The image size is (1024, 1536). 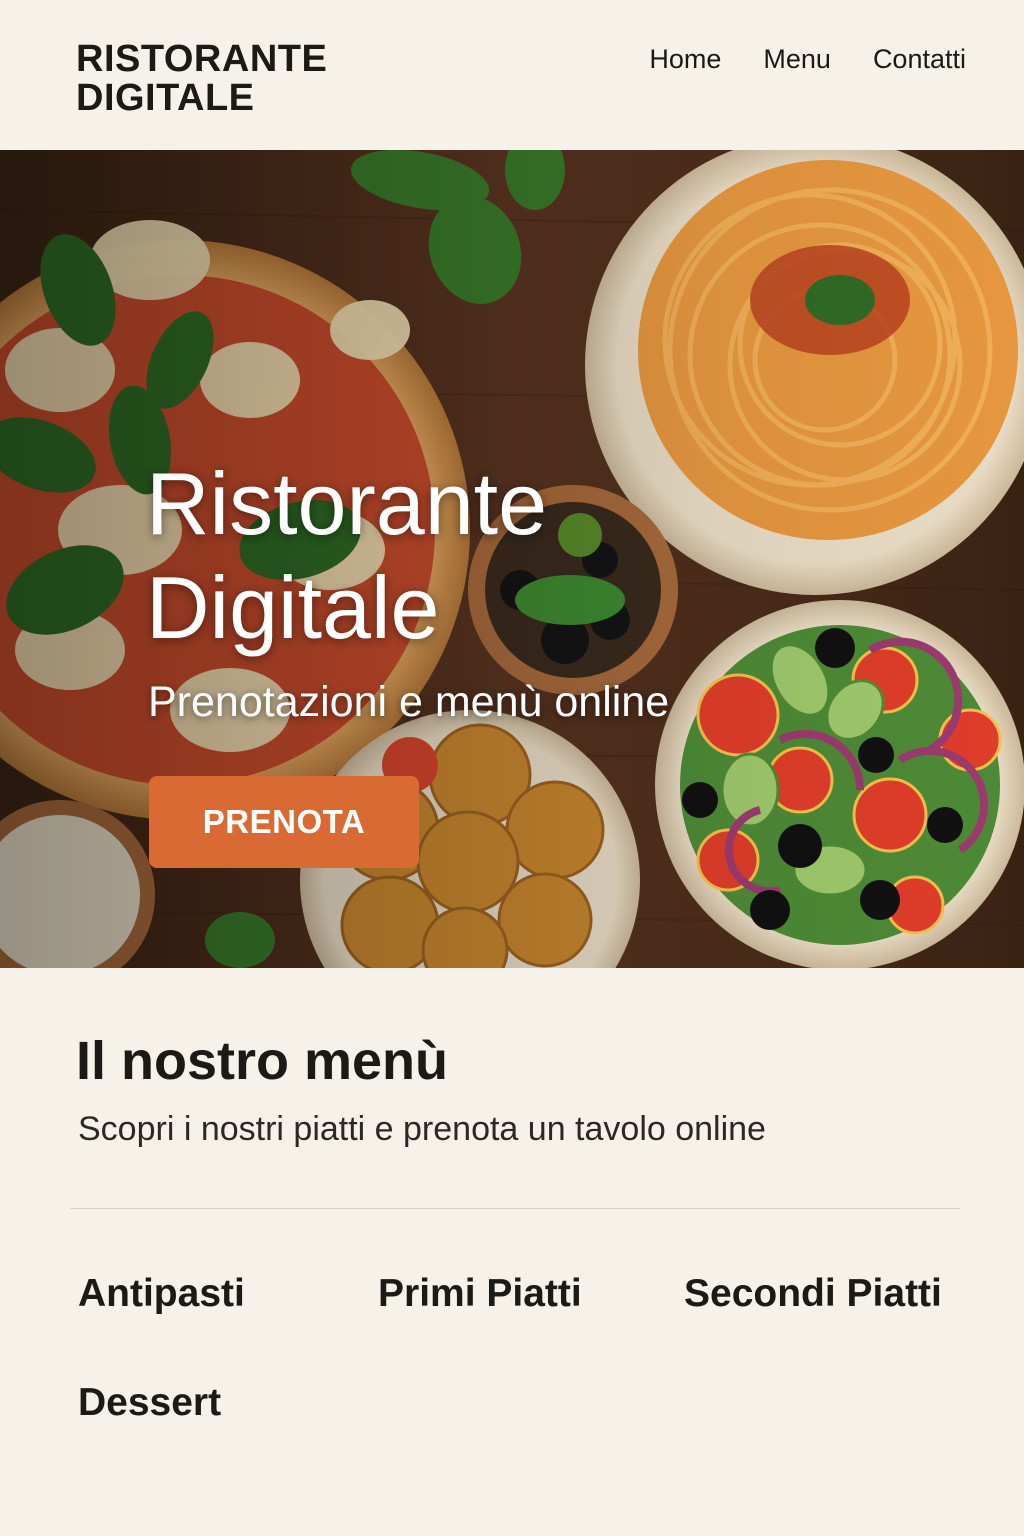 What do you see at coordinates (293, 607) in the screenshot?
I see `hero-title-line-2: Digitale` at bounding box center [293, 607].